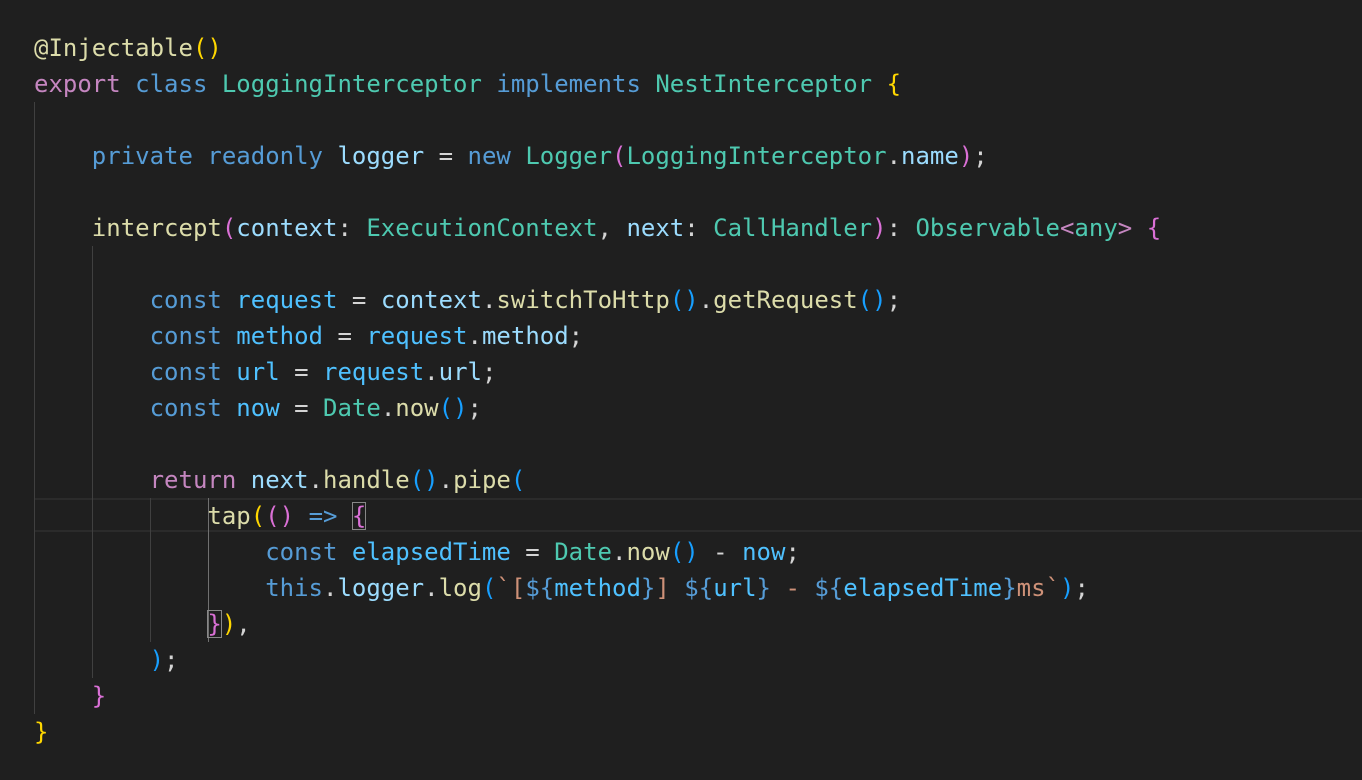 The image size is (1362, 780). What do you see at coordinates (417, 552) in the screenshot?
I see `code-line: const elapsedTime = Date.now() - now;` at bounding box center [417, 552].